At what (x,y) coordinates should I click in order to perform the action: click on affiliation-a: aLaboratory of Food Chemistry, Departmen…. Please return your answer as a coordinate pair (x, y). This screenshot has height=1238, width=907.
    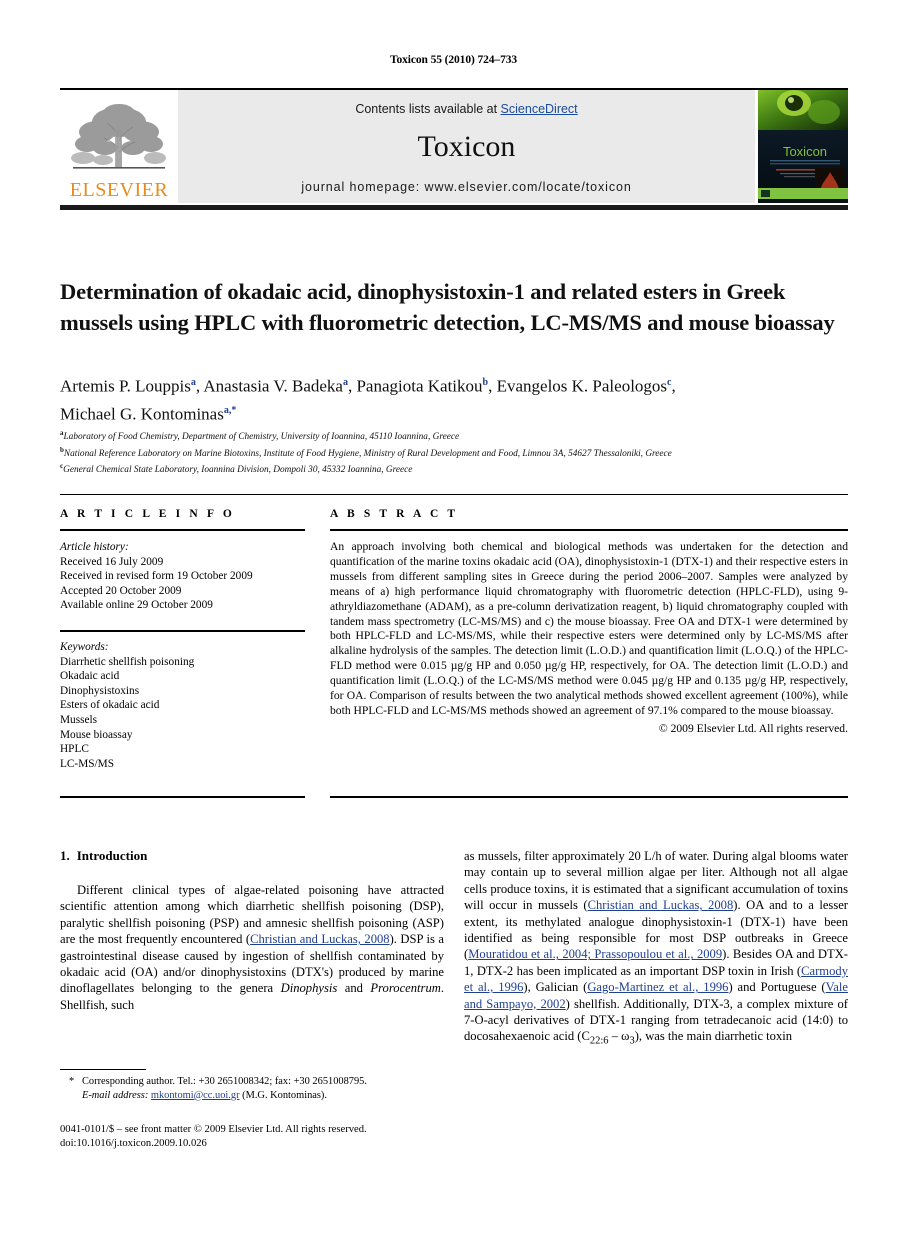
    Looking at the image, I should click on (457, 435).